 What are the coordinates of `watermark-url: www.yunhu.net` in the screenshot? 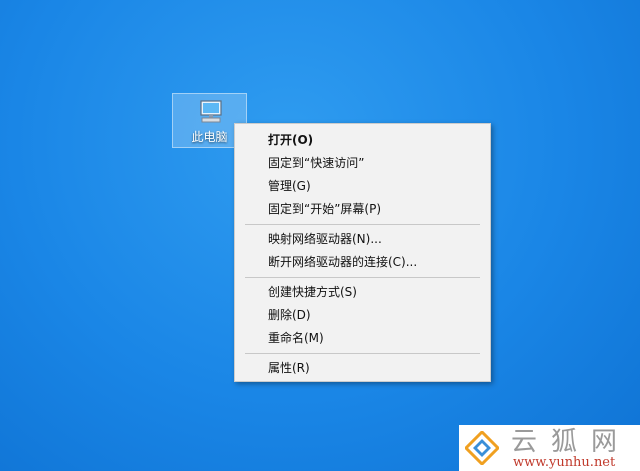 It's located at (564, 462).